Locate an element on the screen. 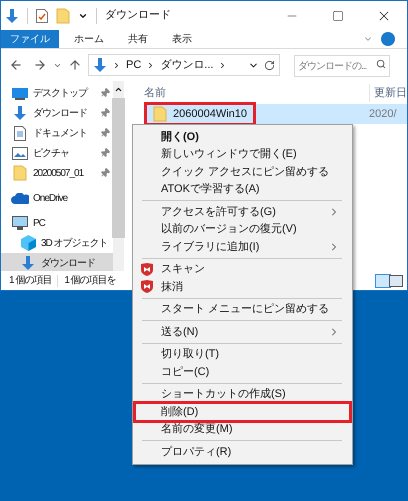  maximize-icon is located at coordinates (338, 16).